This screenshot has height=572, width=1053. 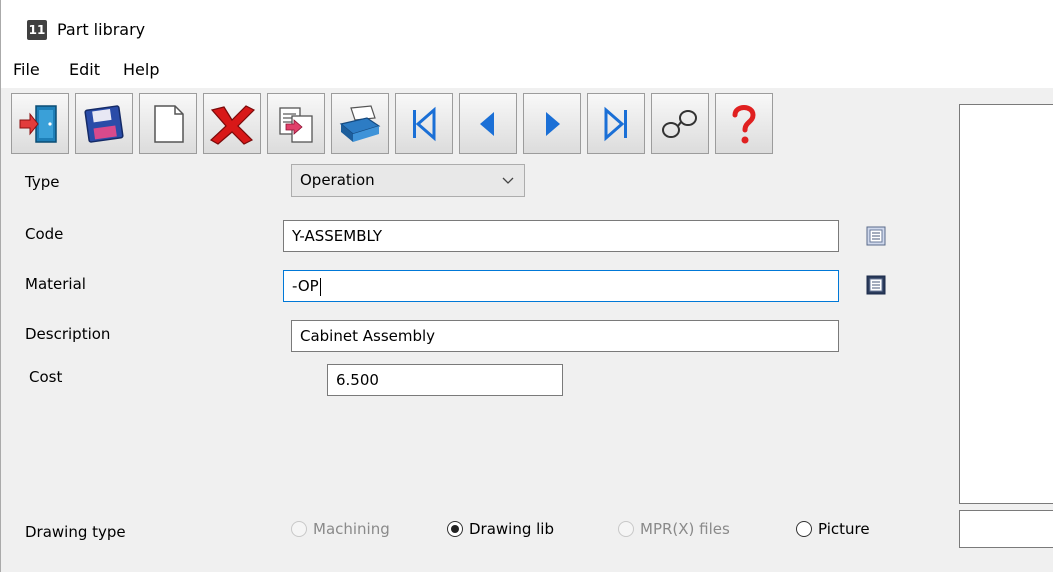 I want to click on menu-file: File, so click(x=26, y=69).